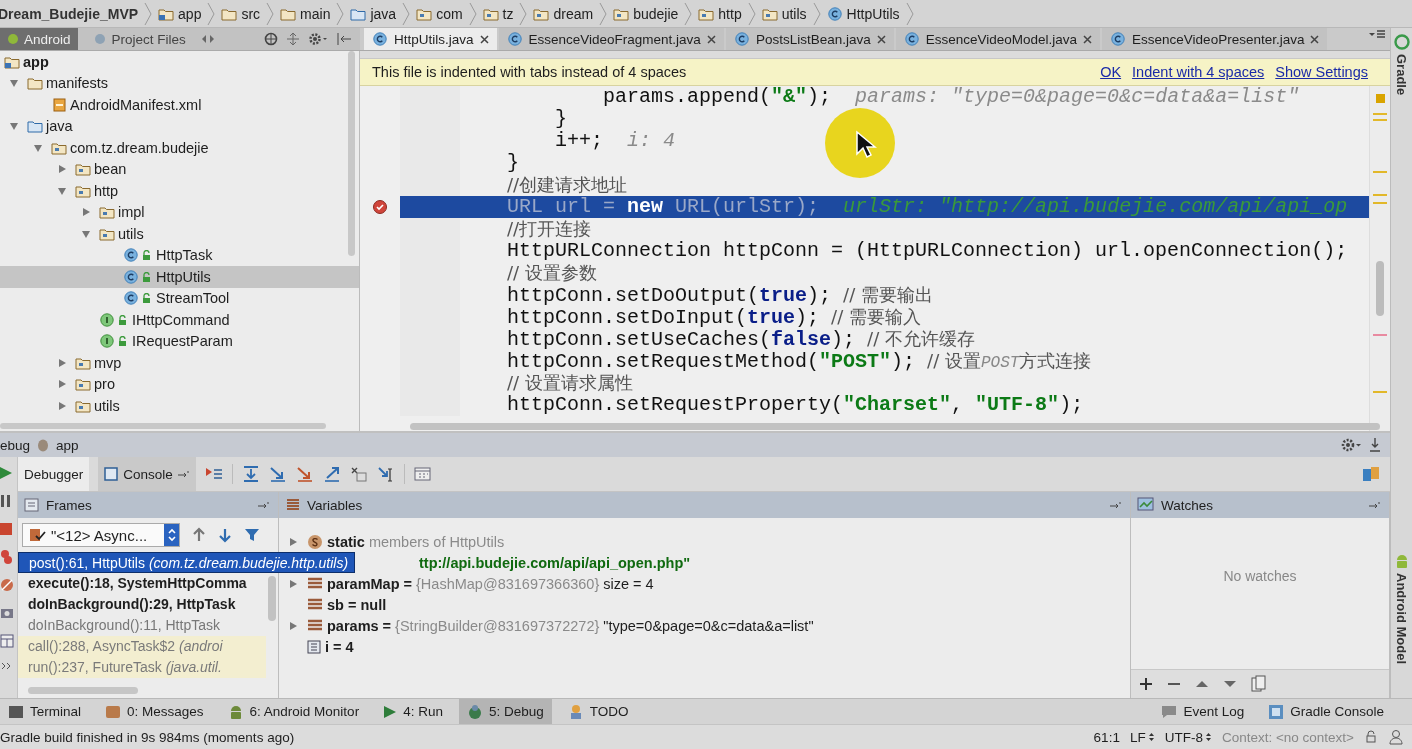 Image resolution: width=1412 pixels, height=749 pixels. I want to click on target-icon, so click(271, 39).